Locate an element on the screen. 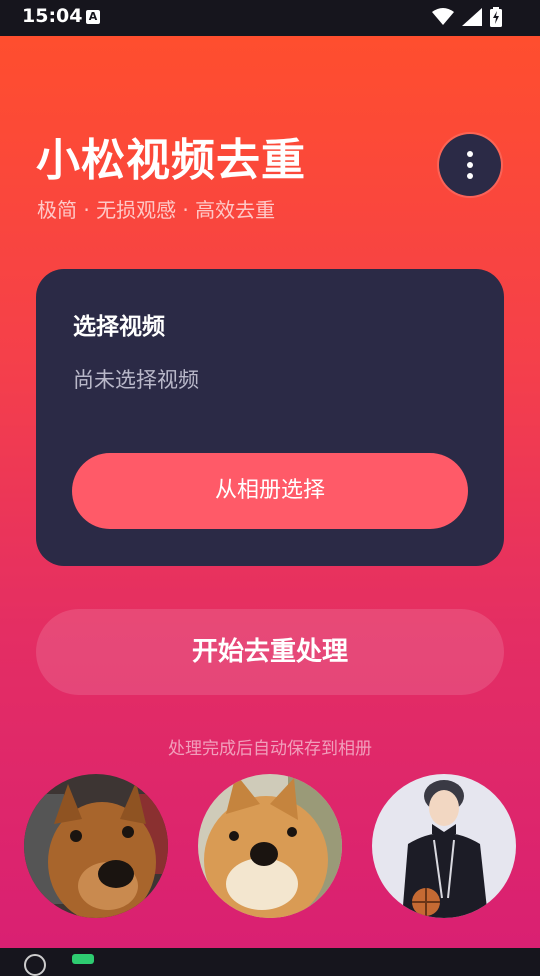 The height and width of the screenshot is (976, 540). battery-charging-icon is located at coordinates (496, 17).